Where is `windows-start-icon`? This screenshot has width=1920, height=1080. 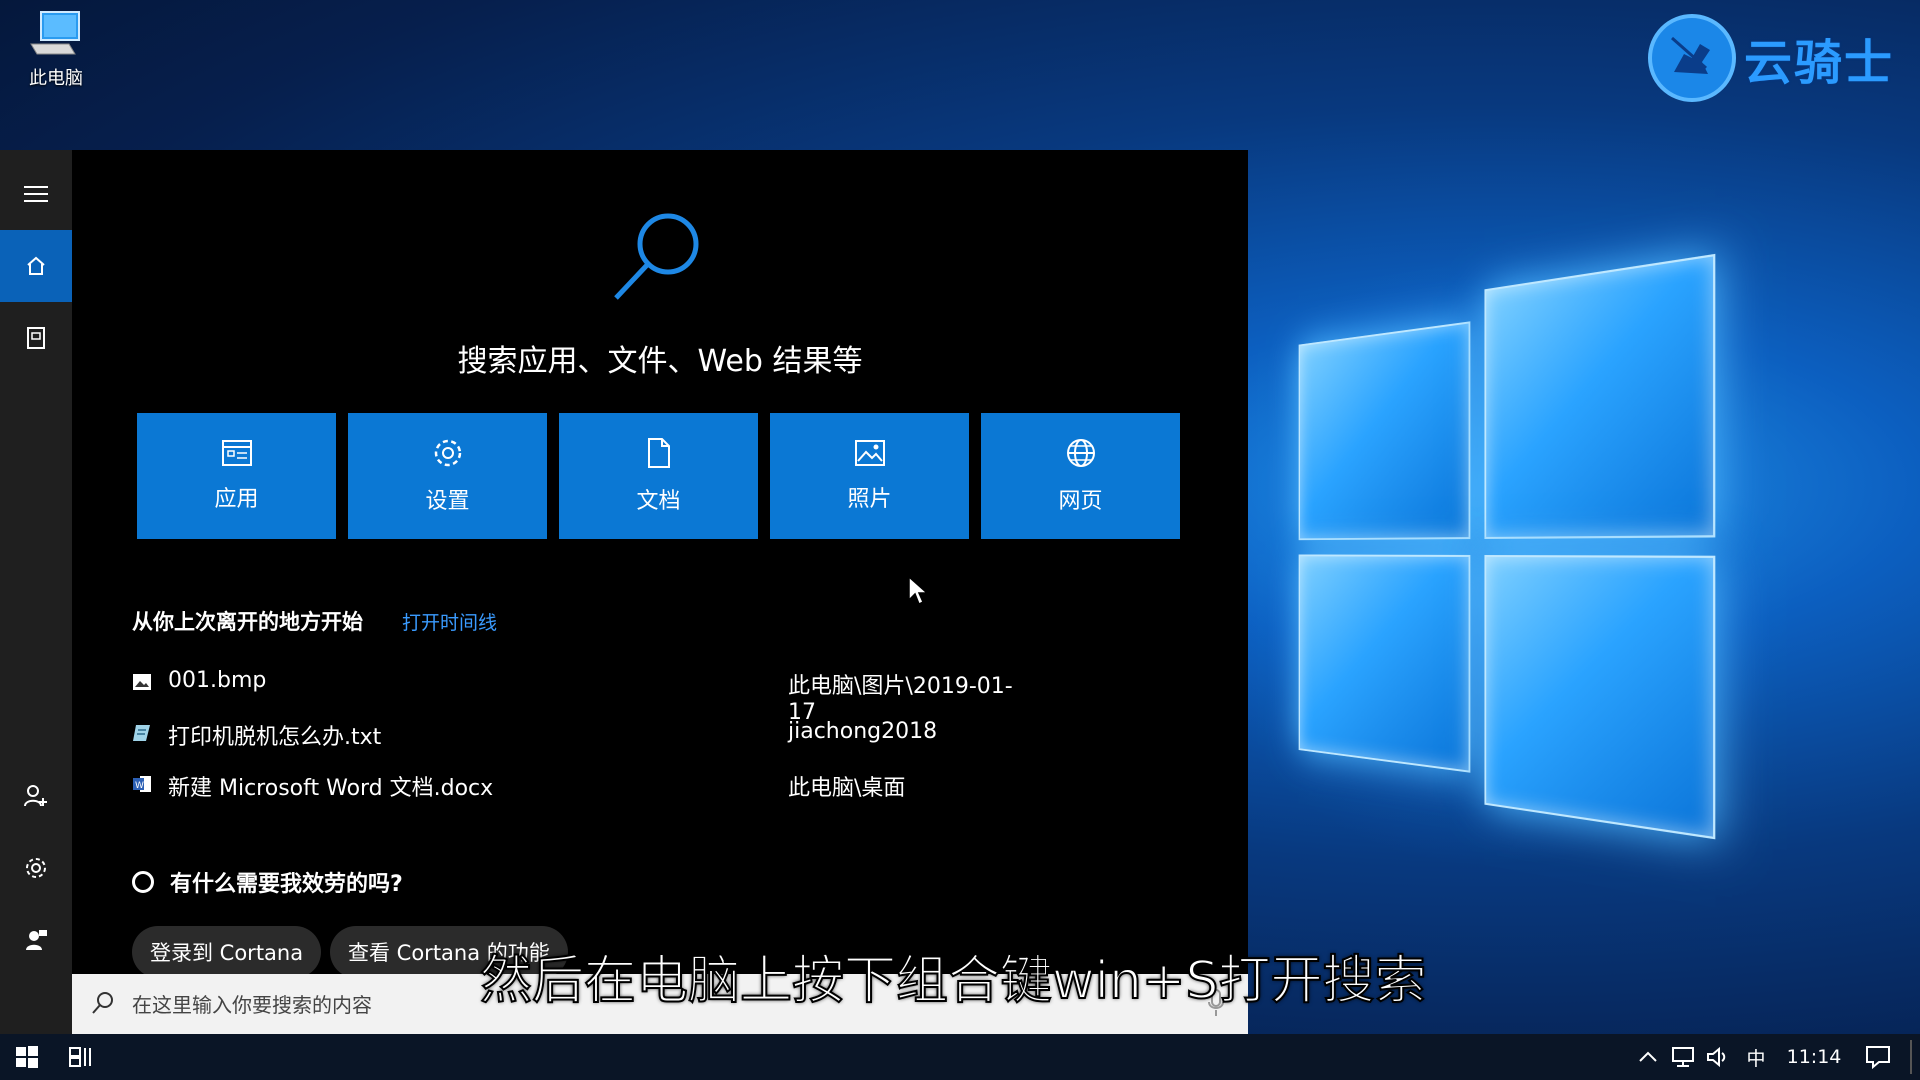 windows-start-icon is located at coordinates (27, 1057).